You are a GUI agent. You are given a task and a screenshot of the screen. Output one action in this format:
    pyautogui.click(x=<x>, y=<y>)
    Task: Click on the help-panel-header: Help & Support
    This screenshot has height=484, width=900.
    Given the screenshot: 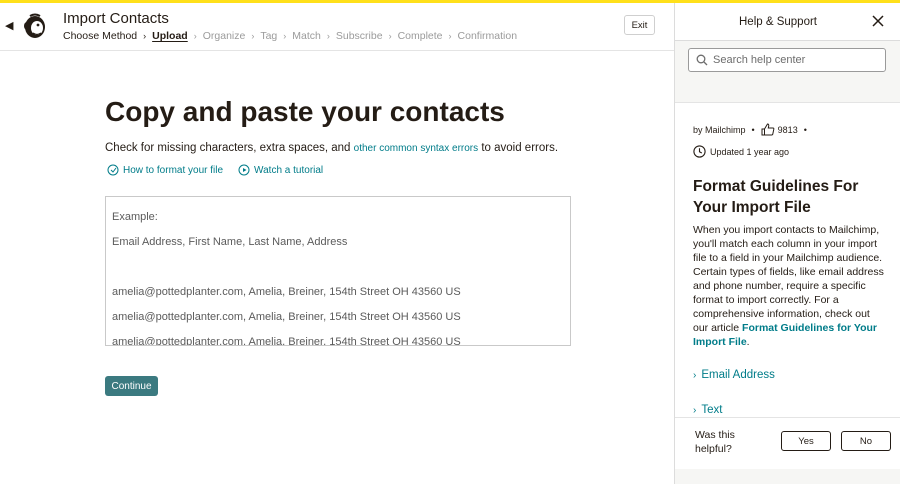 What is the action you would take?
    pyautogui.click(x=787, y=22)
    